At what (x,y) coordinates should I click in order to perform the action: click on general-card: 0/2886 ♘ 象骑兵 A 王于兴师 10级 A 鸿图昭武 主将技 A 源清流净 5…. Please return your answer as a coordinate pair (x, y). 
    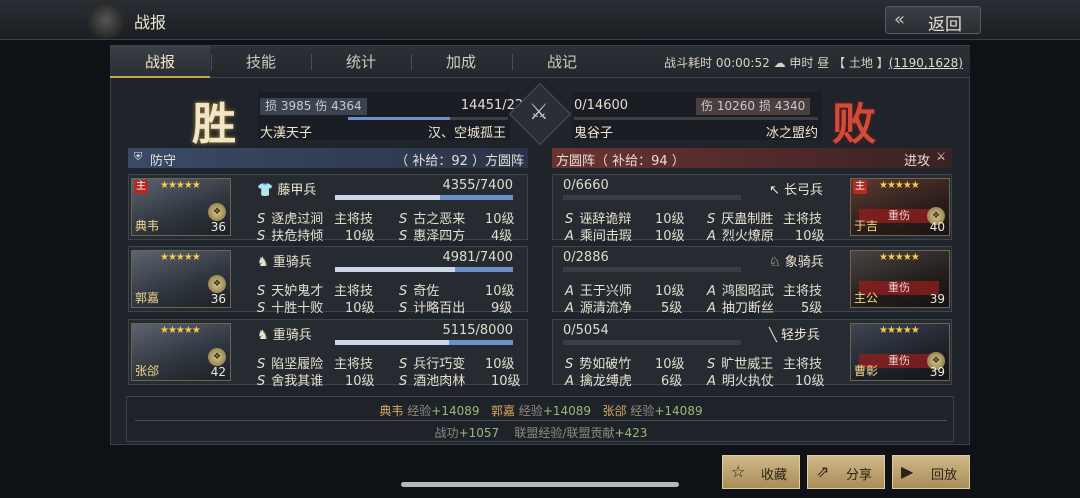
    Looking at the image, I should click on (752, 281).